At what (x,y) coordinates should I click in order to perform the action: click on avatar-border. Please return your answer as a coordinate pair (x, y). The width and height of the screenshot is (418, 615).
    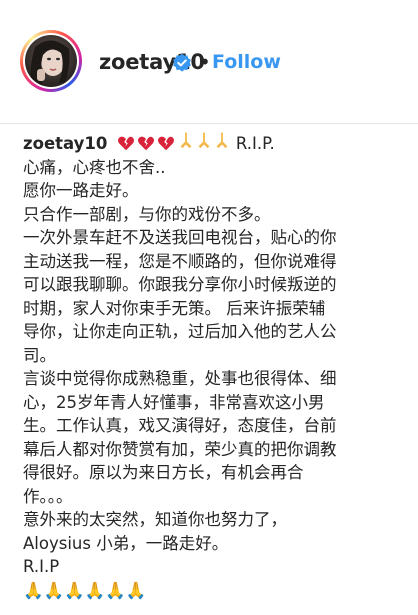
    Looking at the image, I should click on (51, 61).